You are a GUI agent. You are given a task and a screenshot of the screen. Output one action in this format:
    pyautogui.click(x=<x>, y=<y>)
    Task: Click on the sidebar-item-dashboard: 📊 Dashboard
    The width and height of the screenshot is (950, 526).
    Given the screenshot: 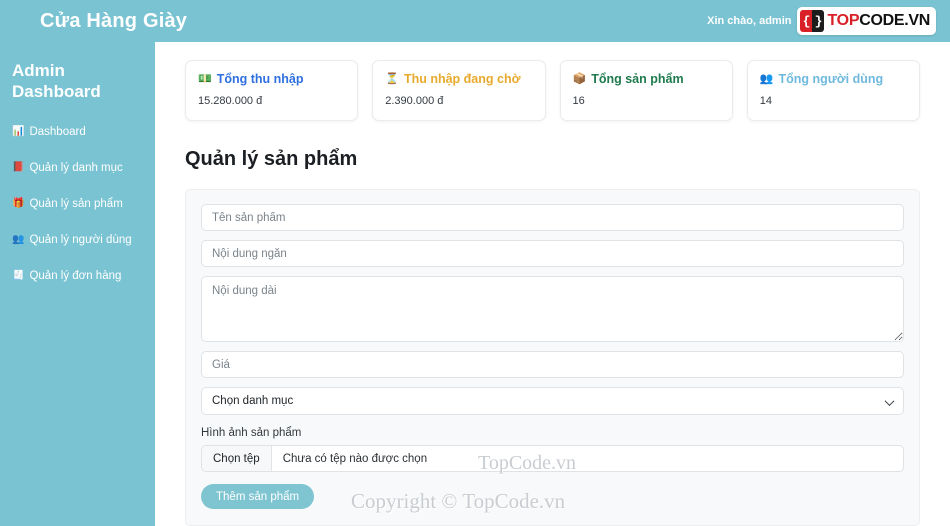 What is the action you would take?
    pyautogui.click(x=78, y=132)
    